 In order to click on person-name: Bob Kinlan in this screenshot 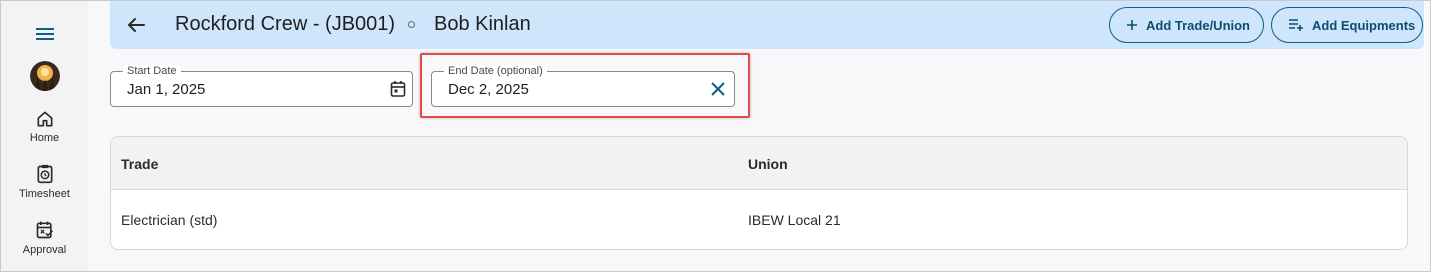, I will do `click(482, 24)`.